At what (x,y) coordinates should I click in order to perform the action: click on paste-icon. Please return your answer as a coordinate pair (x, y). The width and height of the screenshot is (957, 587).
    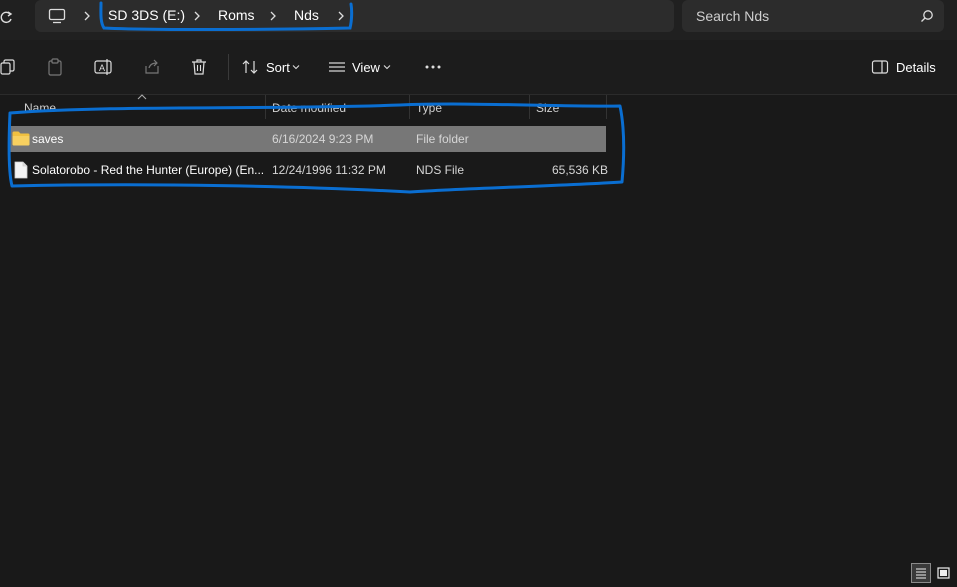
    Looking at the image, I should click on (55, 67).